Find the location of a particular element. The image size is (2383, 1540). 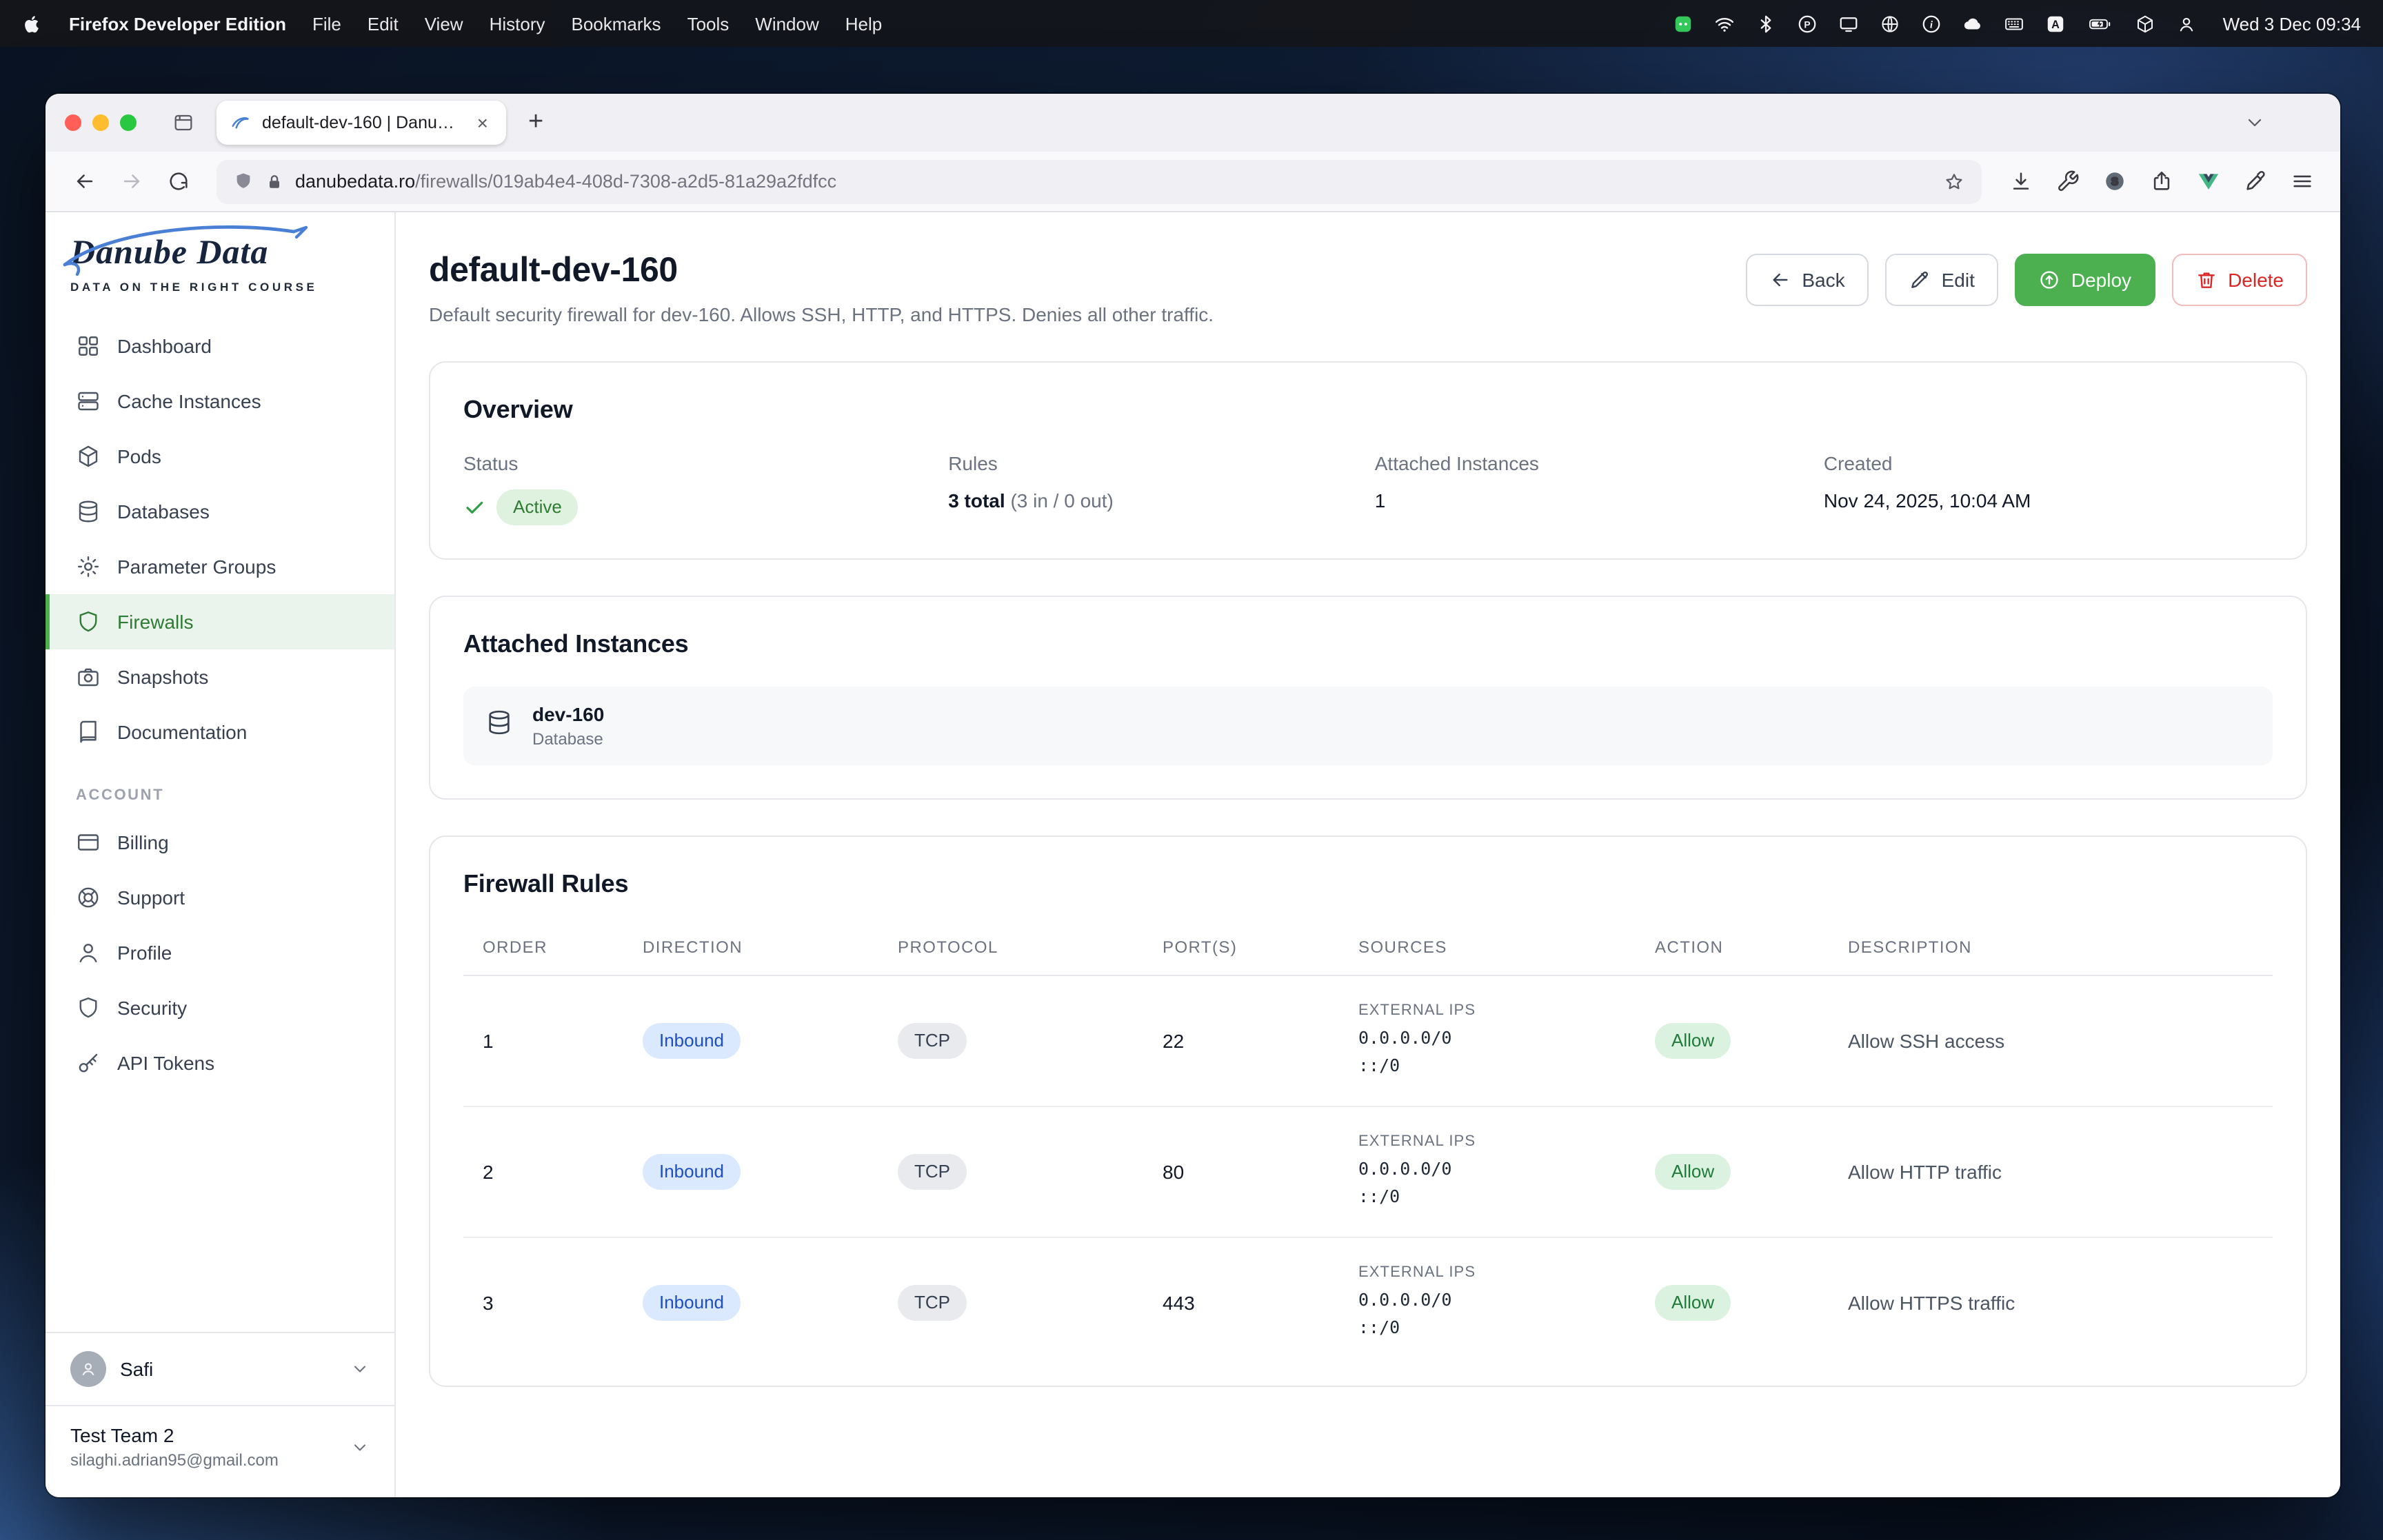

sidebar-item-support: Support is located at coordinates (220, 897).